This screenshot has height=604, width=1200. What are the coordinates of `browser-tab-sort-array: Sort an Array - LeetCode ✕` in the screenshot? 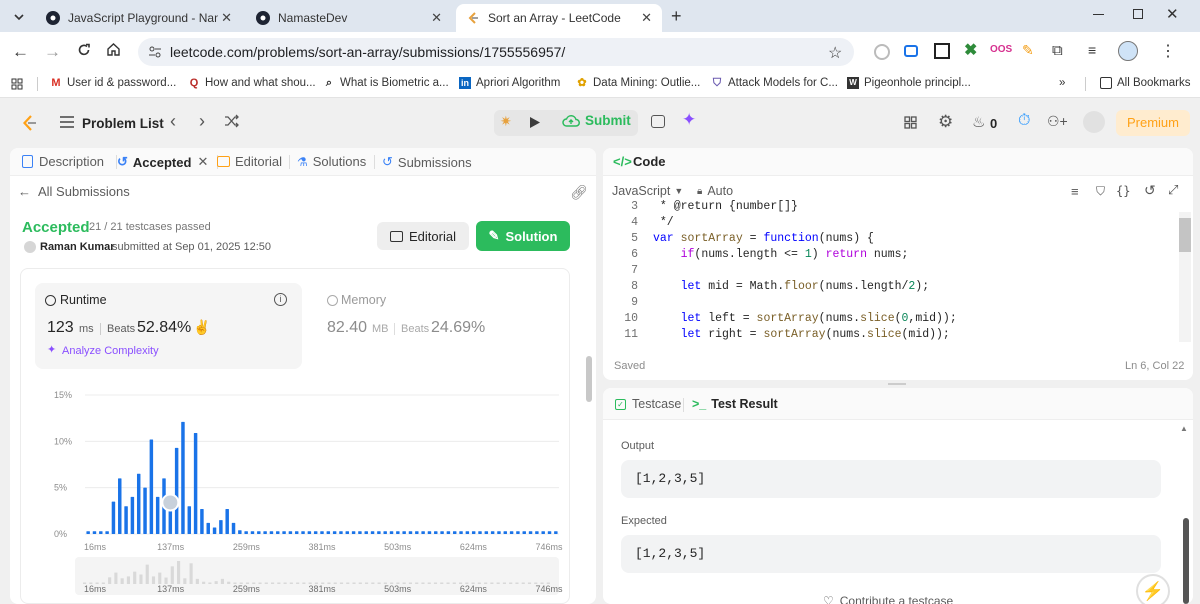 It's located at (559, 18).